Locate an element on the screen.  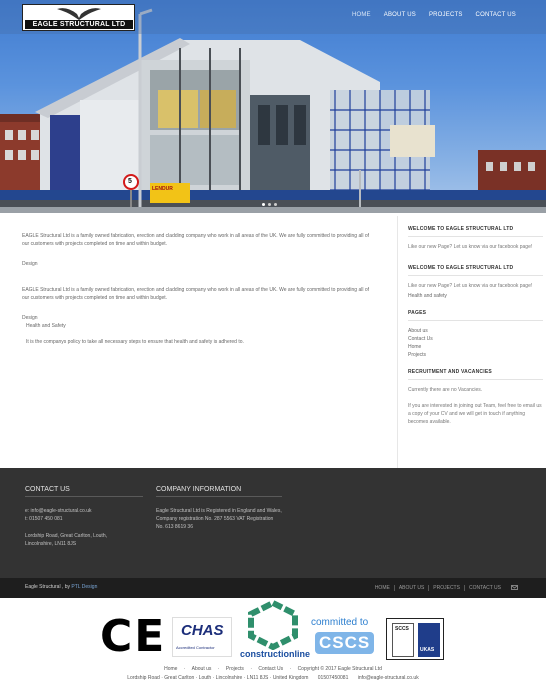
hoarding-banner-label: LENDUR is located at coordinates (162, 189).